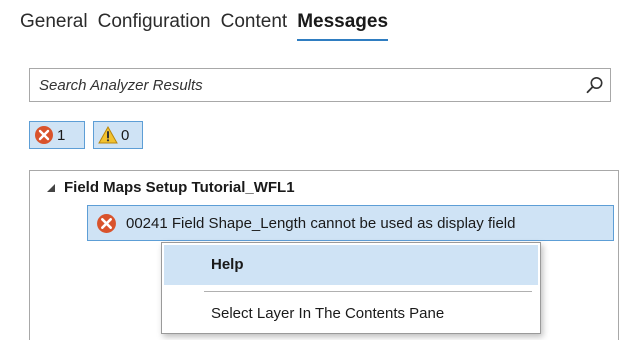 The image size is (630, 340). I want to click on tab-strip: General Configuration Content Messages, so click(204, 24).